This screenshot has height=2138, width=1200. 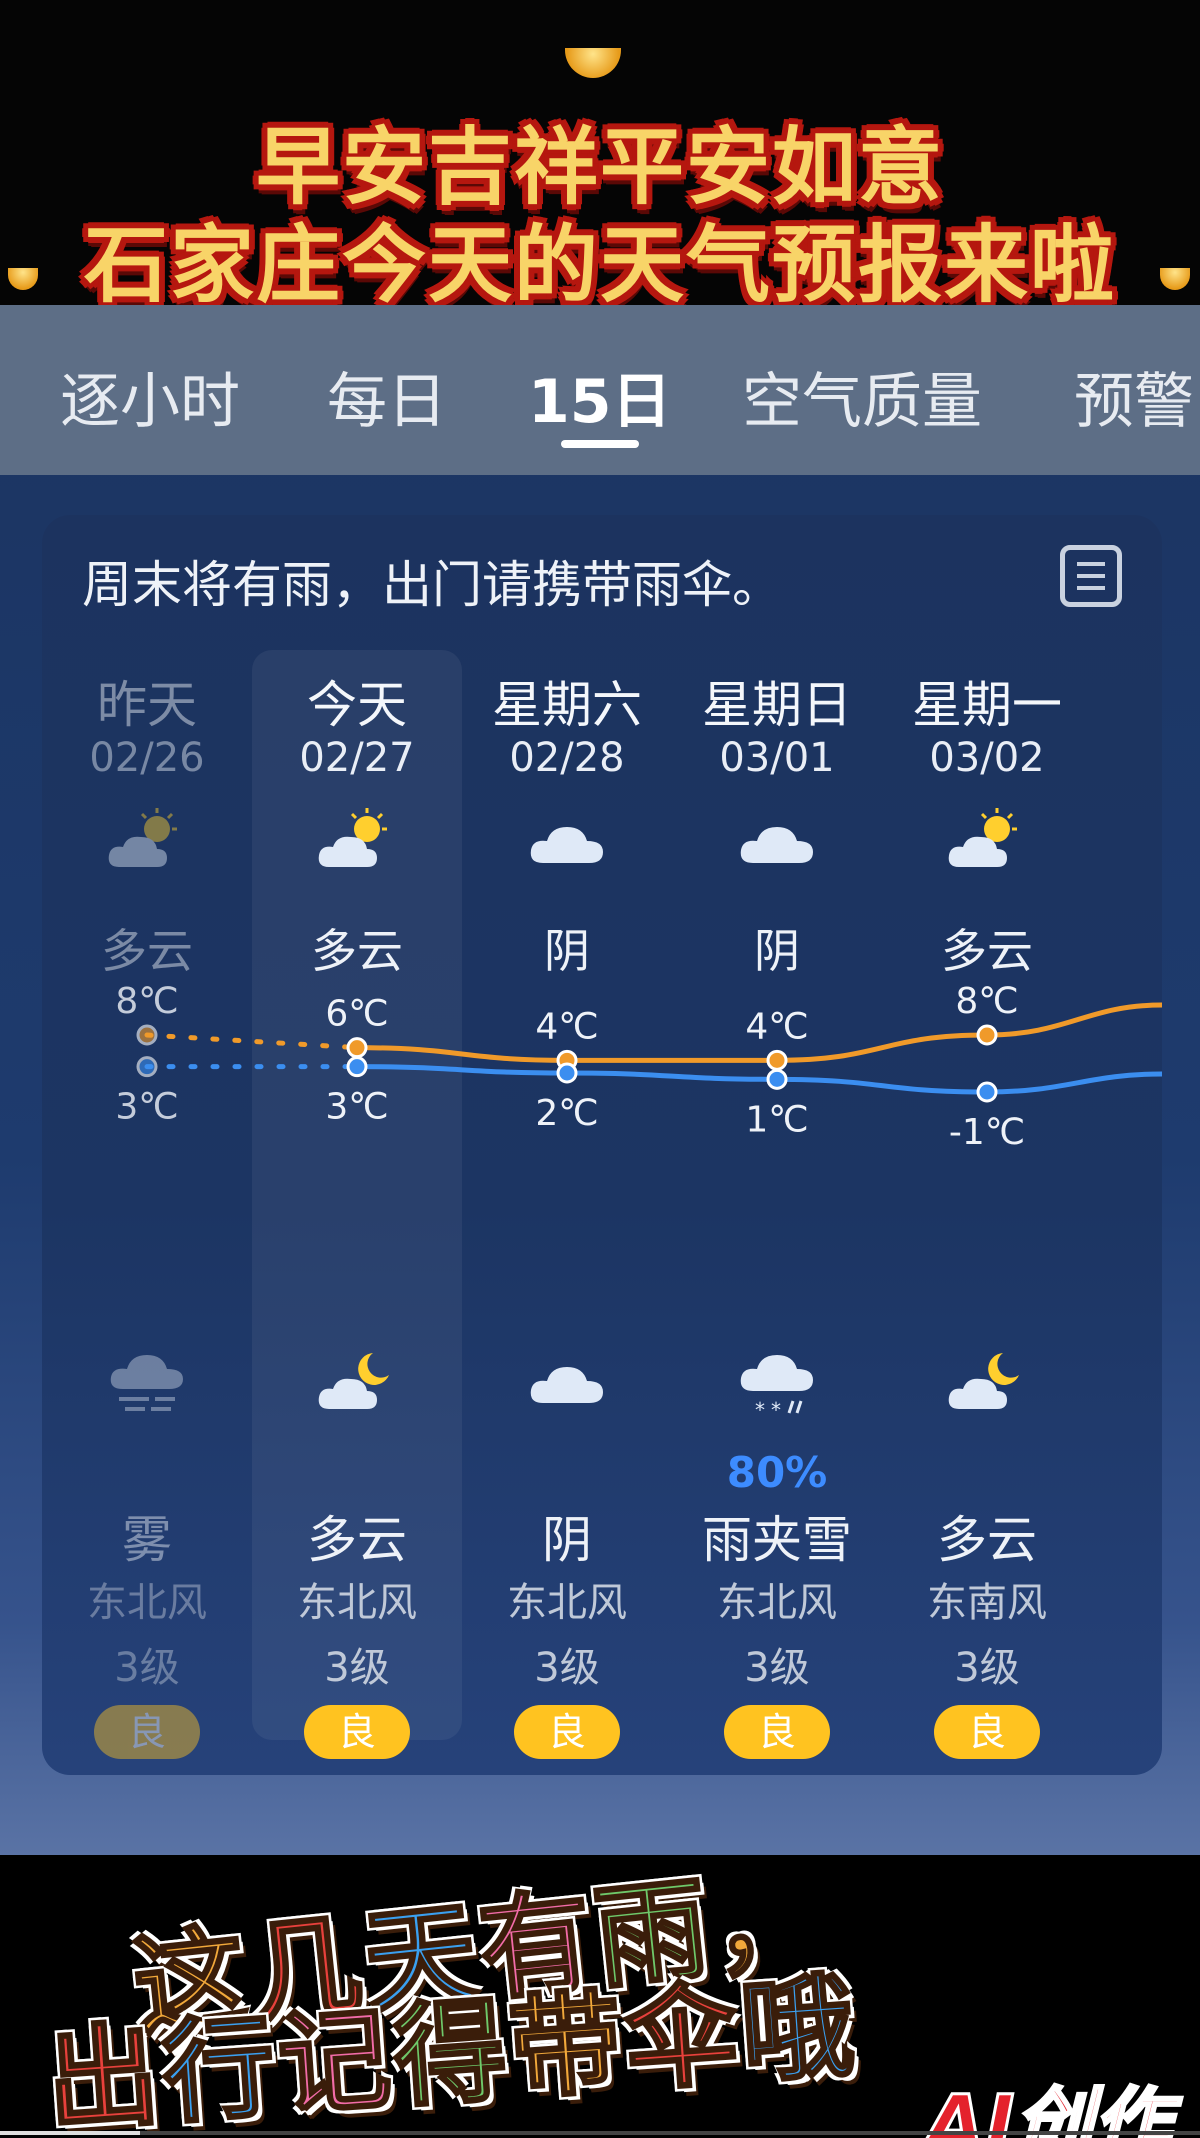 I want to click on temperature-chart: 8℃ 6℃ 4℃ 4℃ 8℃ 3℃ 3℃ 2℃ 1℃ -1℃, so click(x=638, y=1067).